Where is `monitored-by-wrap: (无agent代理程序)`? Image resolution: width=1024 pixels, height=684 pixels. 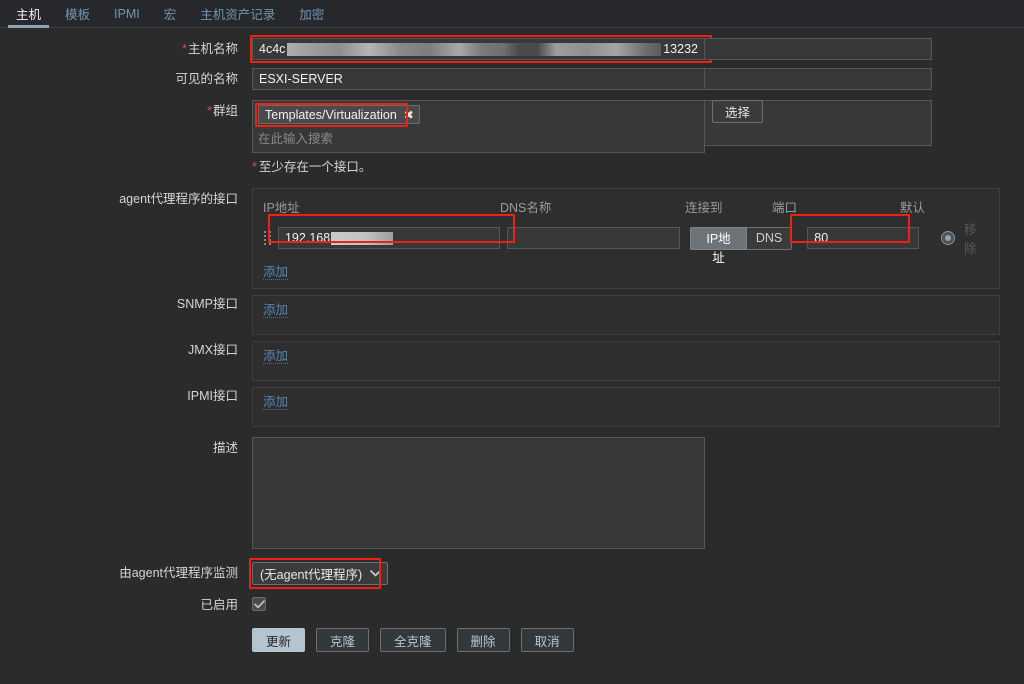 monitored-by-wrap: (无agent代理程序) is located at coordinates (636, 573).